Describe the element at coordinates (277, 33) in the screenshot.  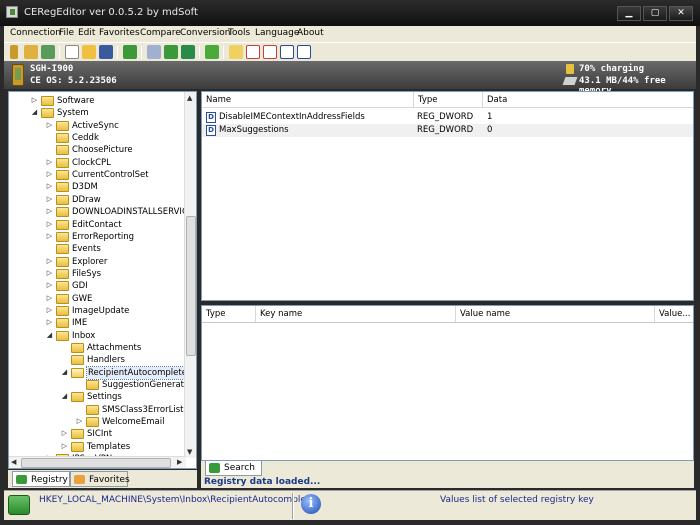
I see `menu-language: Language` at that location.